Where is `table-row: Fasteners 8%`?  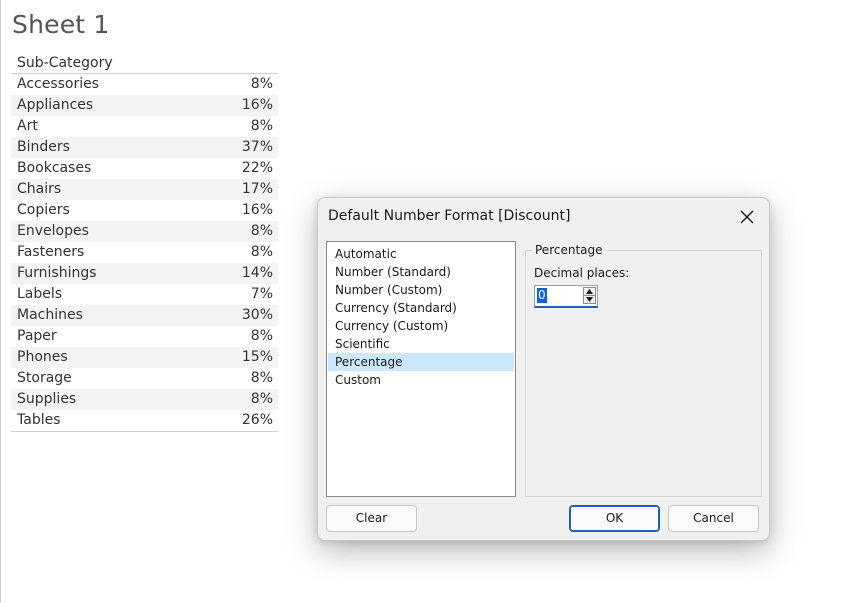 table-row: Fasteners 8% is located at coordinates (144, 252).